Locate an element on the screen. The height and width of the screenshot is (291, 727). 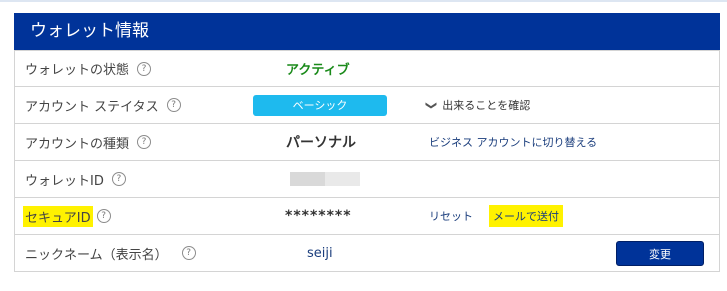
wallet-id-redacted is located at coordinates (325, 179).